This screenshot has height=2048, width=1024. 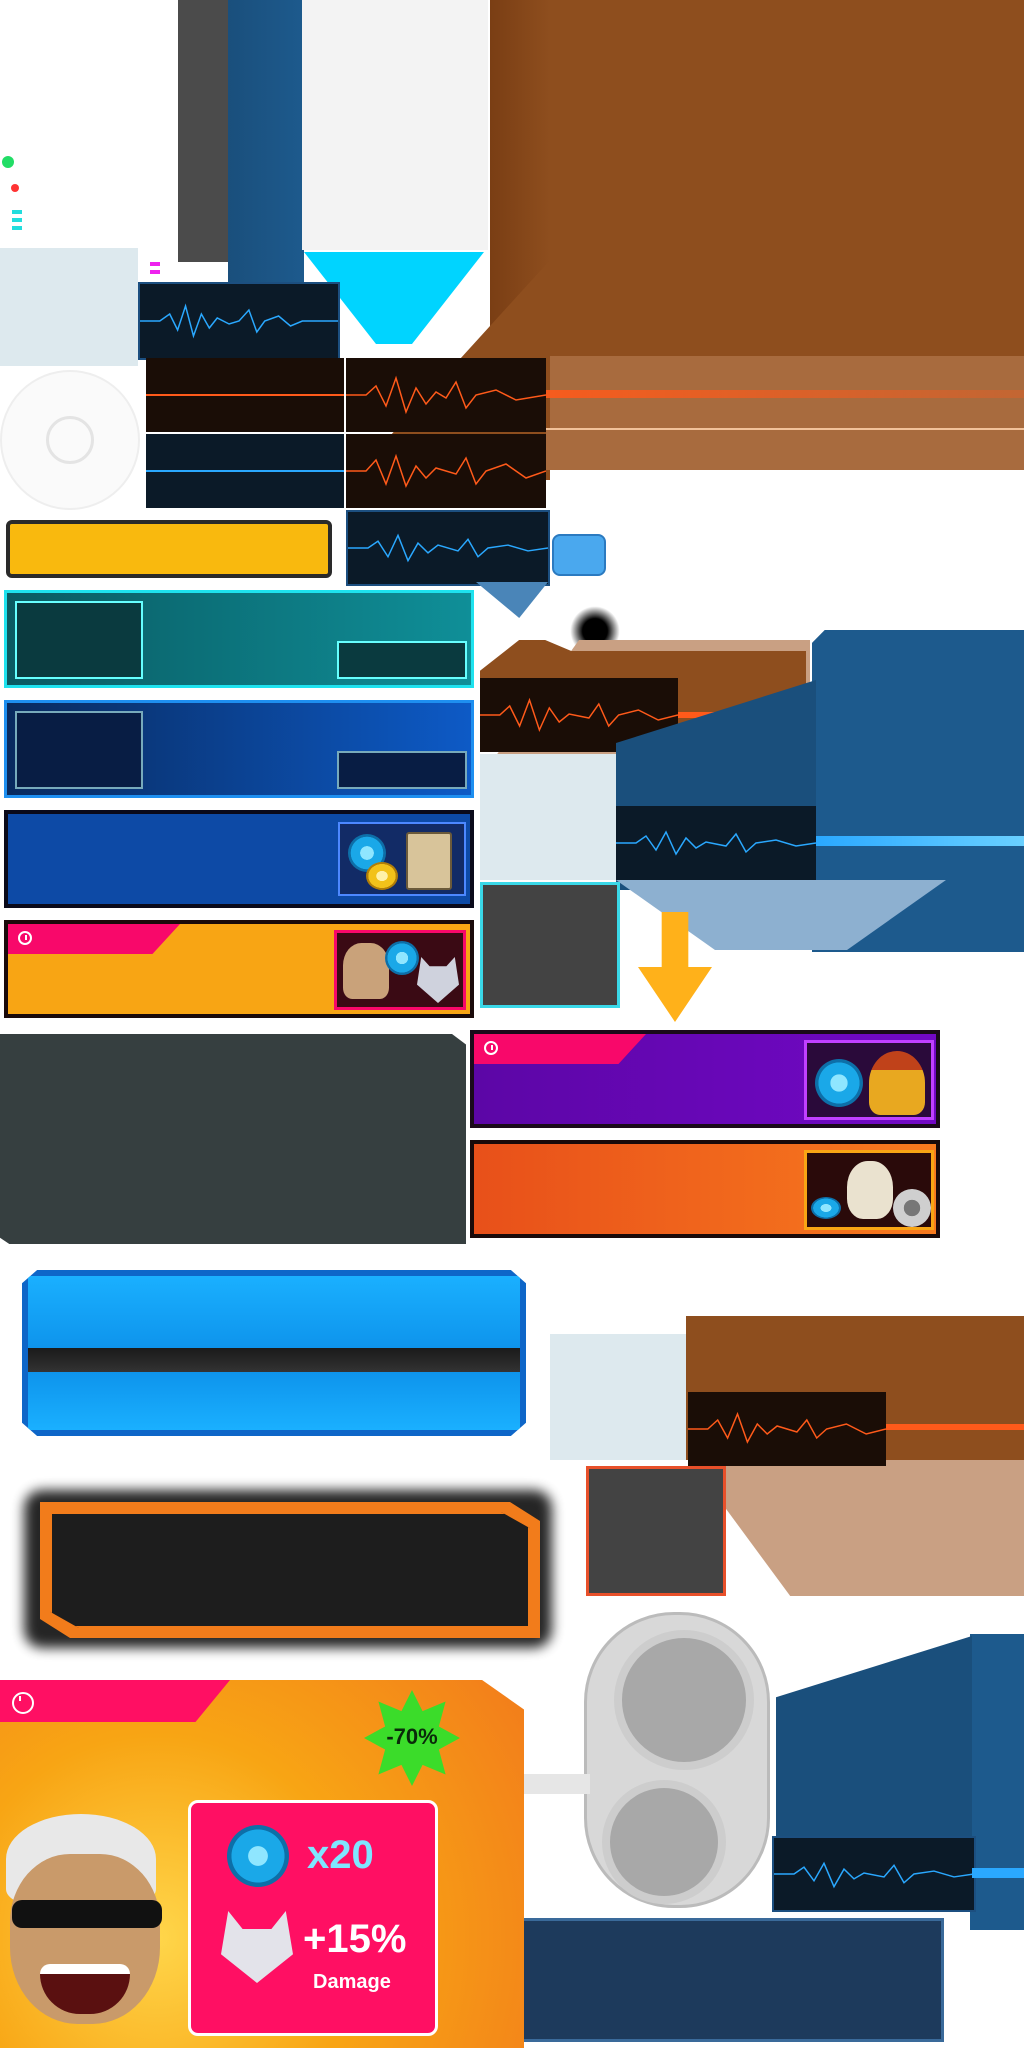 I want to click on dark-orange-button, so click(x=290, y=1570).